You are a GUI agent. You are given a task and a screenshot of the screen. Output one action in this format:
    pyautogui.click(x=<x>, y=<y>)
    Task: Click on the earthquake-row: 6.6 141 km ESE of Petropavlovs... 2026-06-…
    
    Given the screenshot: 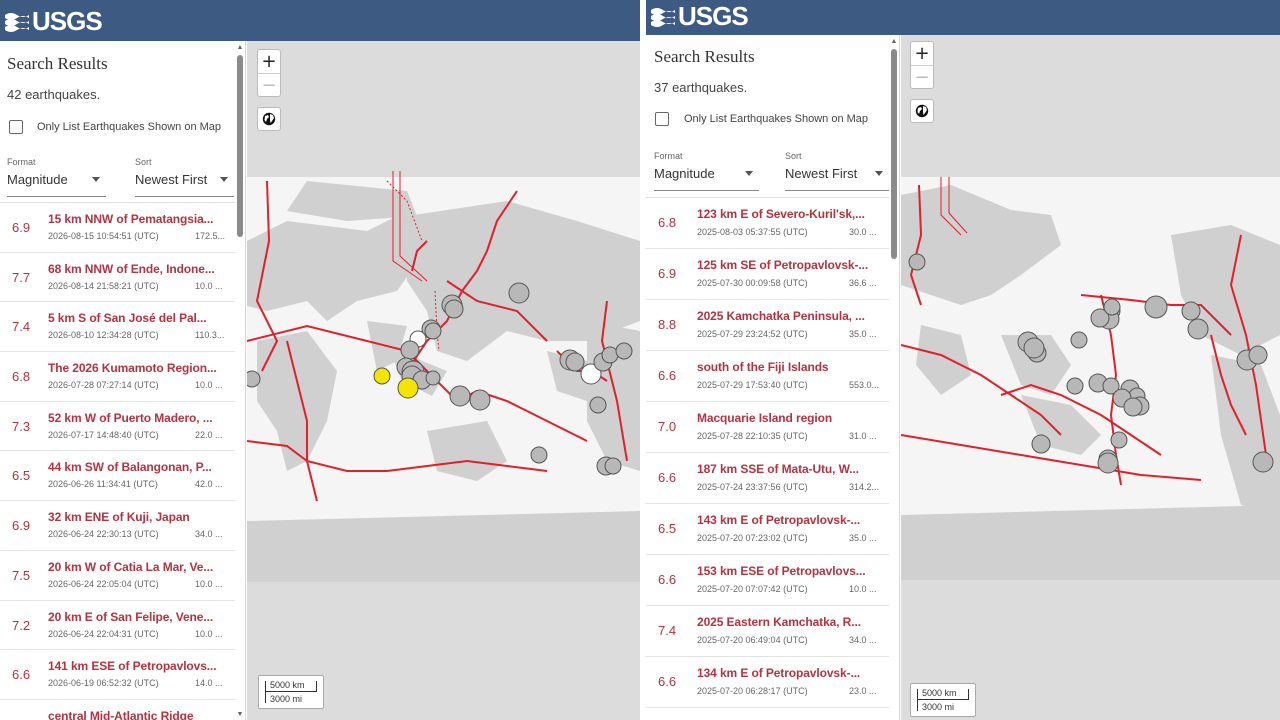 What is the action you would take?
    pyautogui.click(x=117, y=675)
    